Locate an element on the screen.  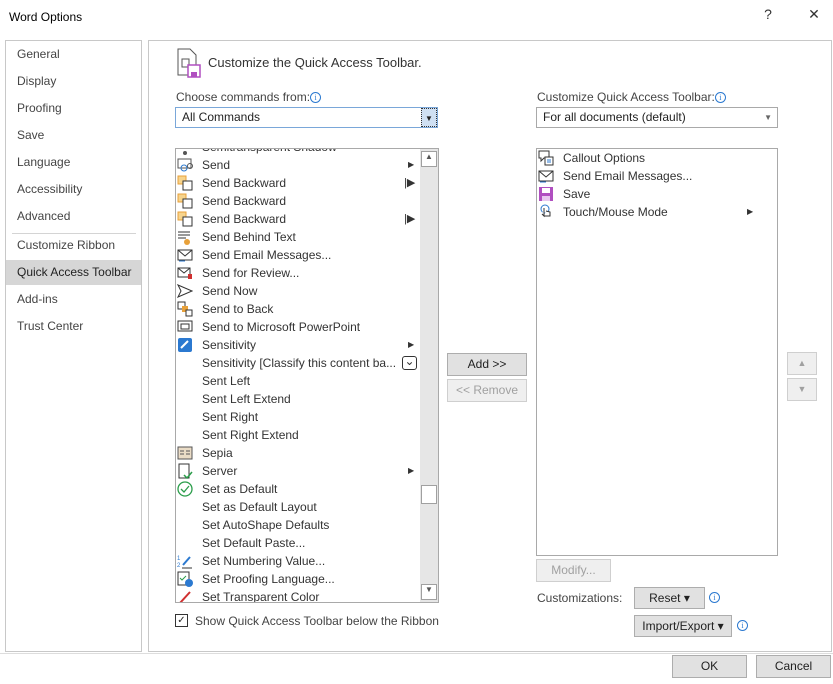
list-item: Sent Right Extend is located at coordinates (237, 435).